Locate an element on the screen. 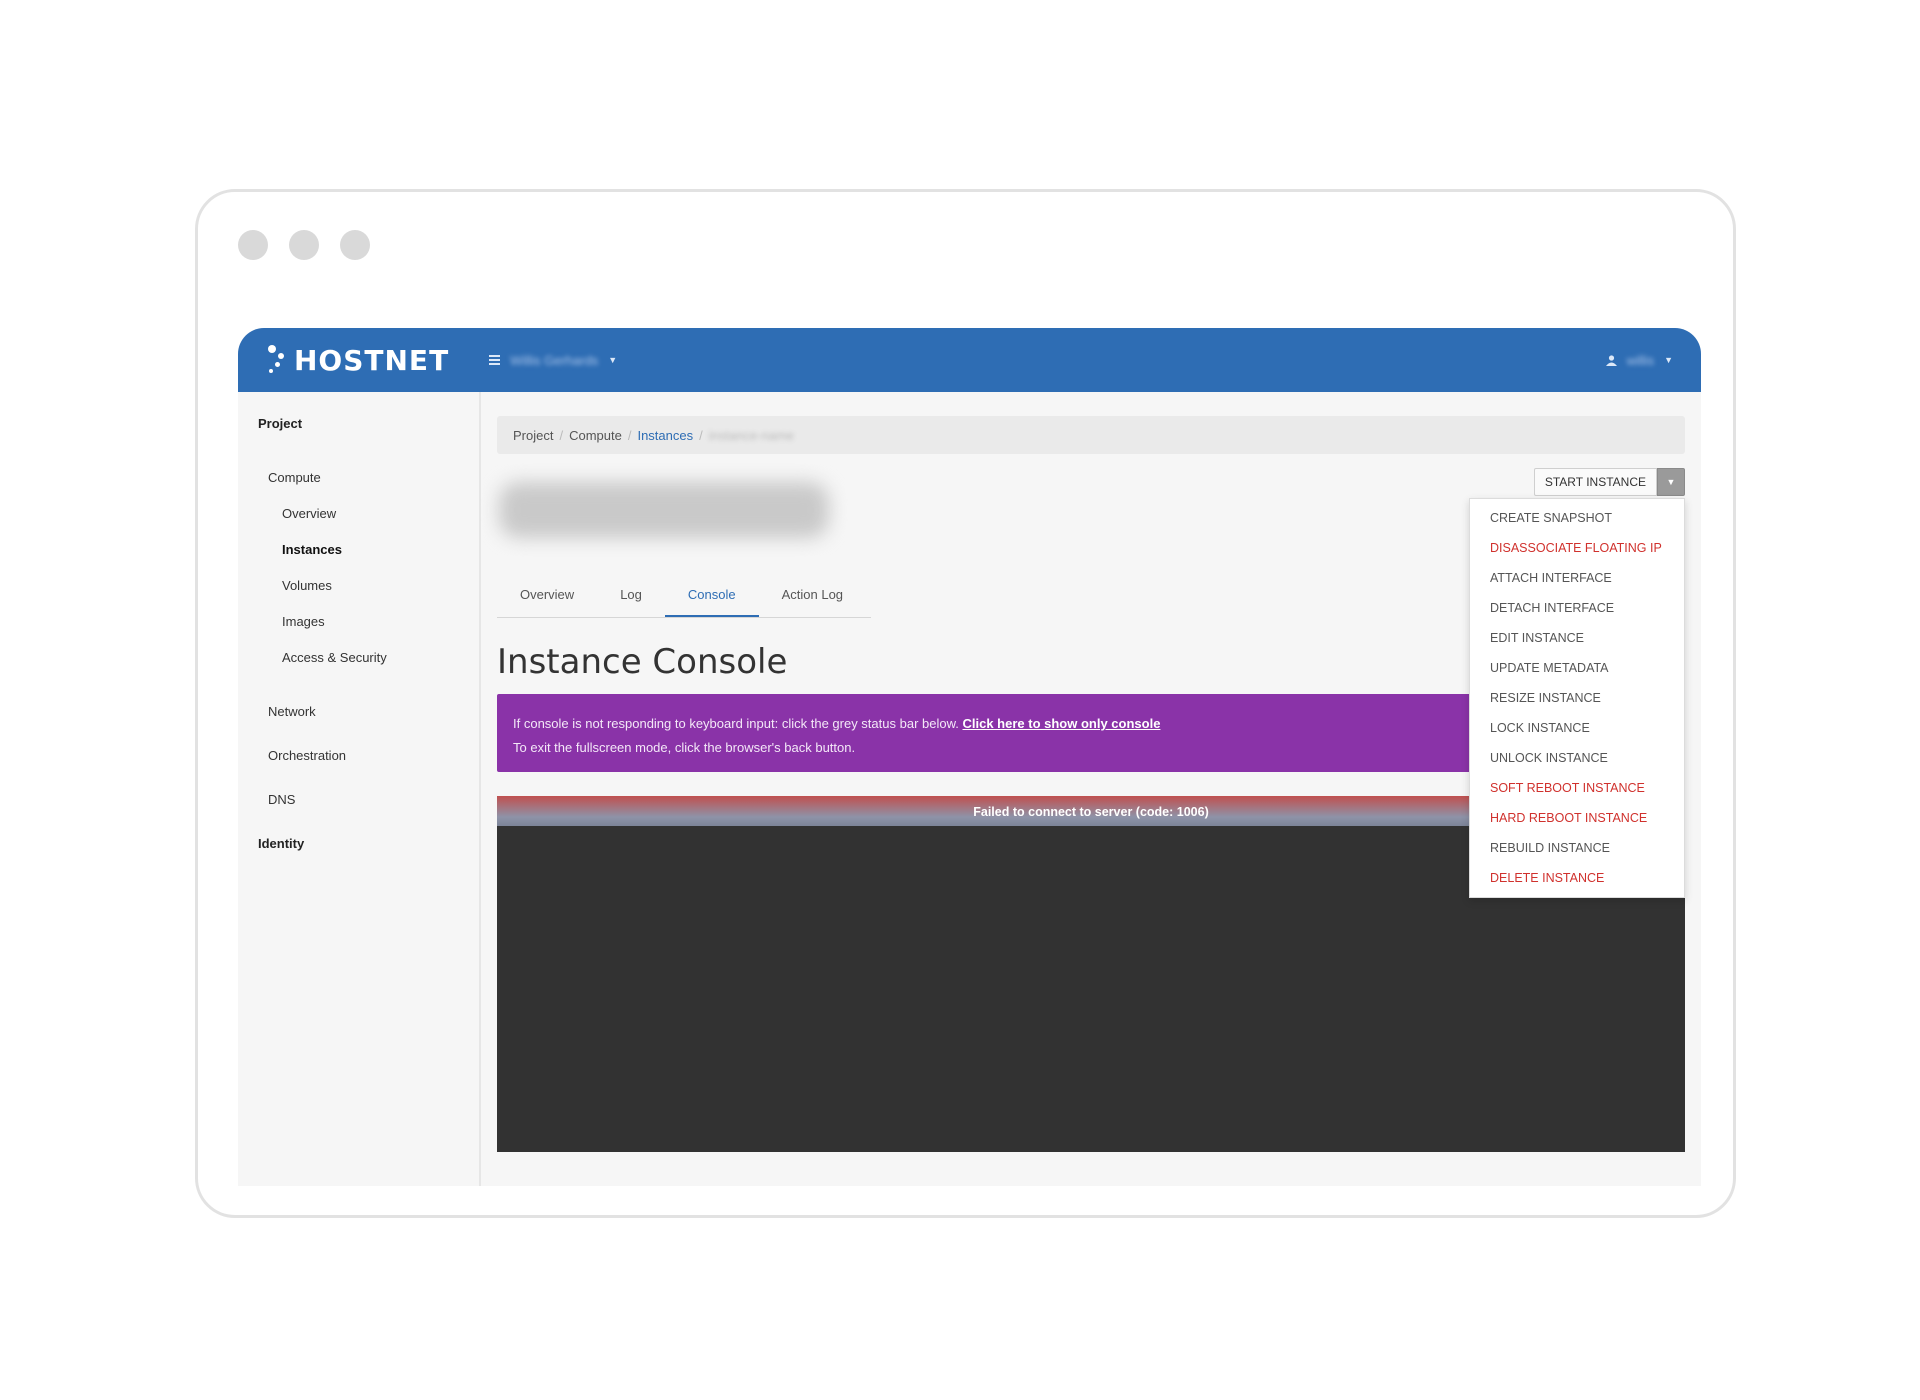  sidebar-item-overview: Overview is located at coordinates (358, 514).